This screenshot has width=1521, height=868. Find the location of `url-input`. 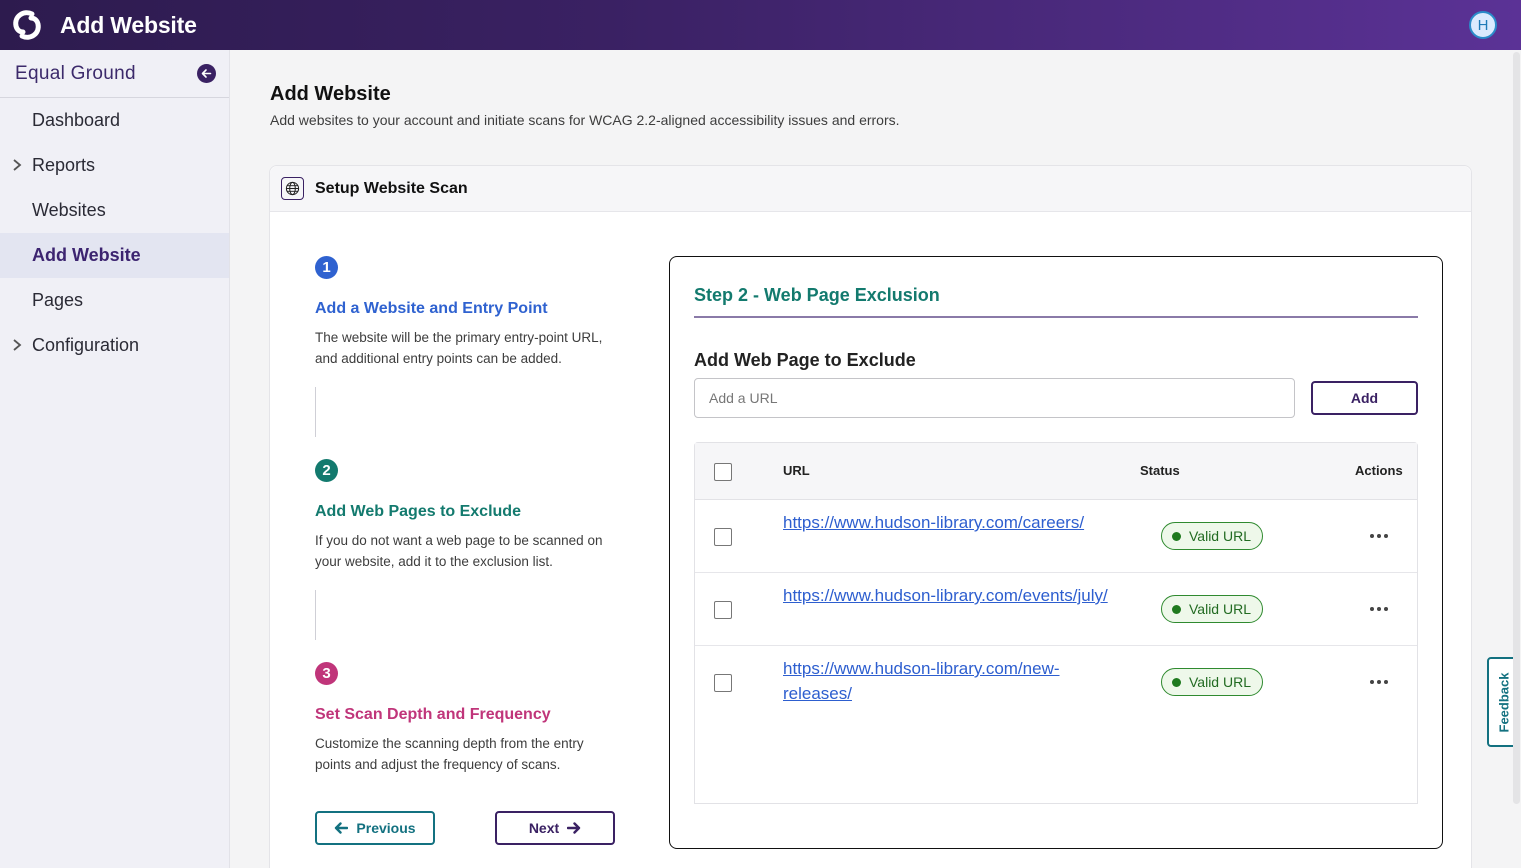

url-input is located at coordinates (994, 398).